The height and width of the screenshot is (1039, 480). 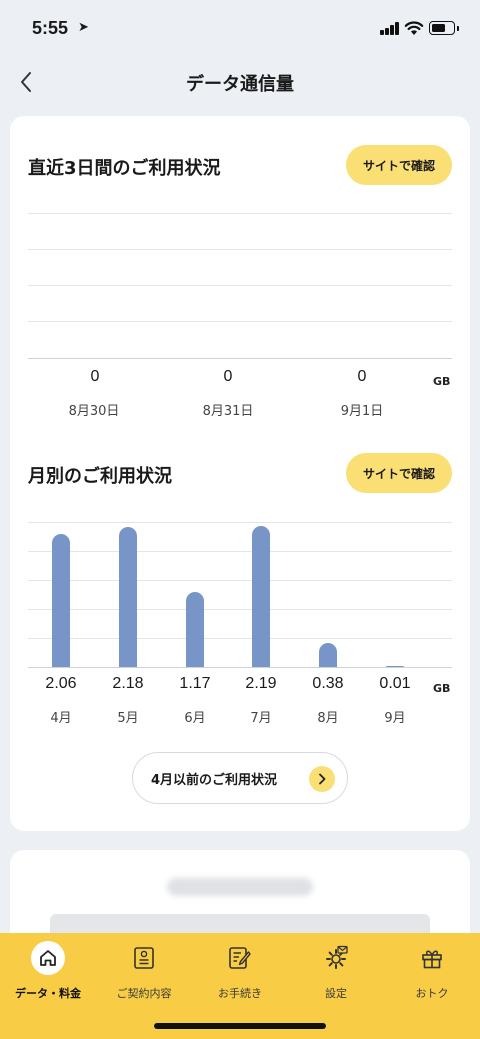 I want to click on recent-unit: GB, so click(x=442, y=381).